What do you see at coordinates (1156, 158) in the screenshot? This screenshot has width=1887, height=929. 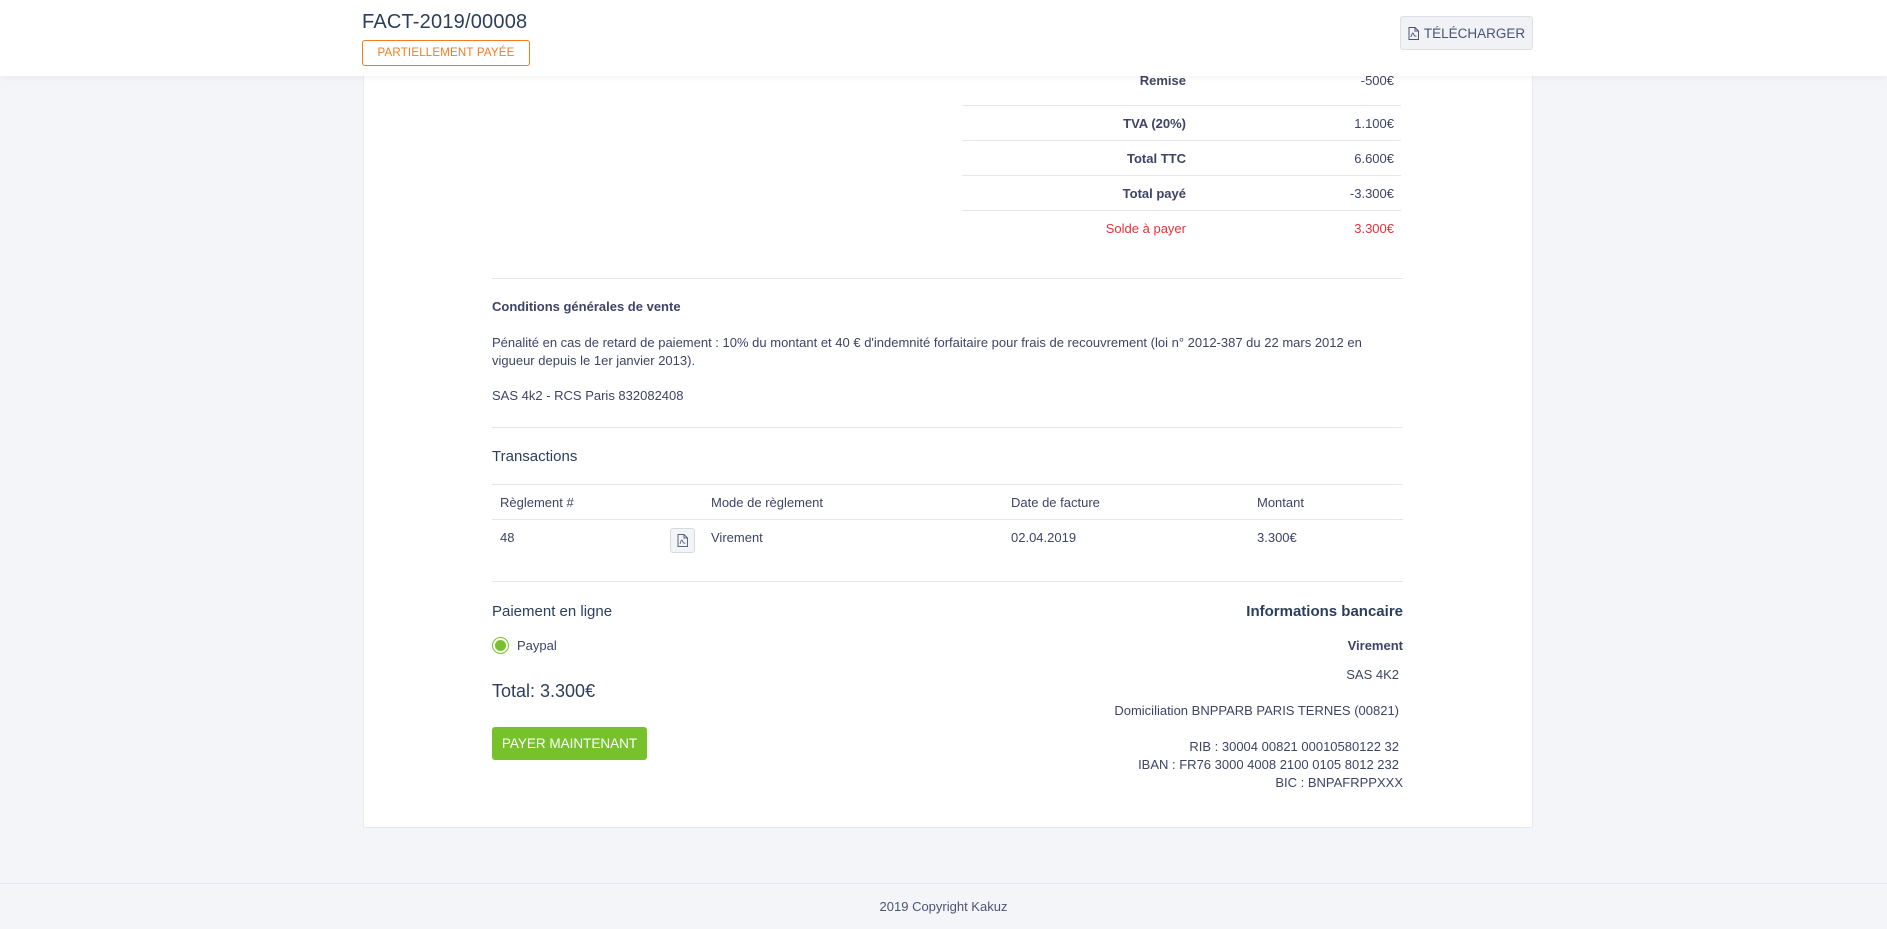 I see `total-ttc-label: Total TTC` at bounding box center [1156, 158].